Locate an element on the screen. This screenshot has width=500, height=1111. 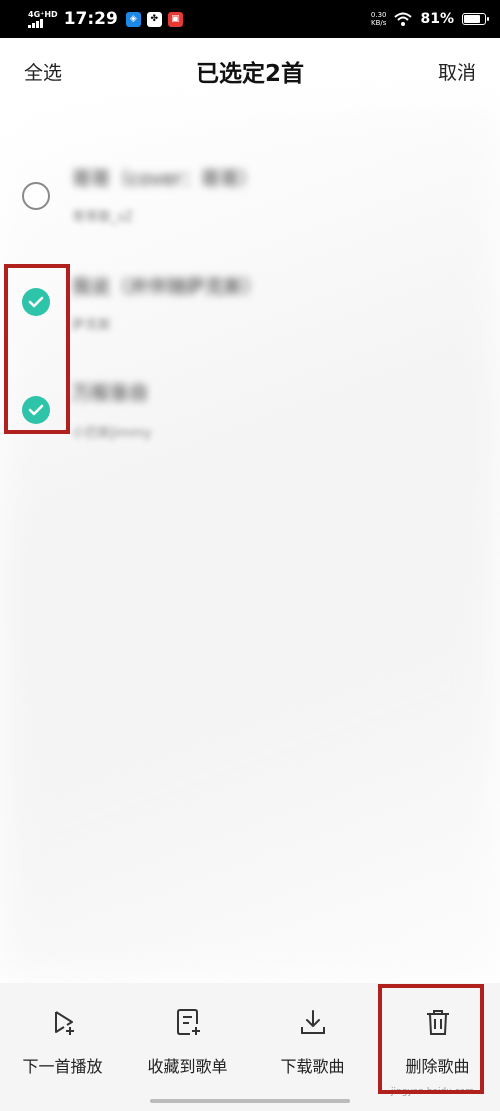
trash-icon is located at coordinates (437, 1022).